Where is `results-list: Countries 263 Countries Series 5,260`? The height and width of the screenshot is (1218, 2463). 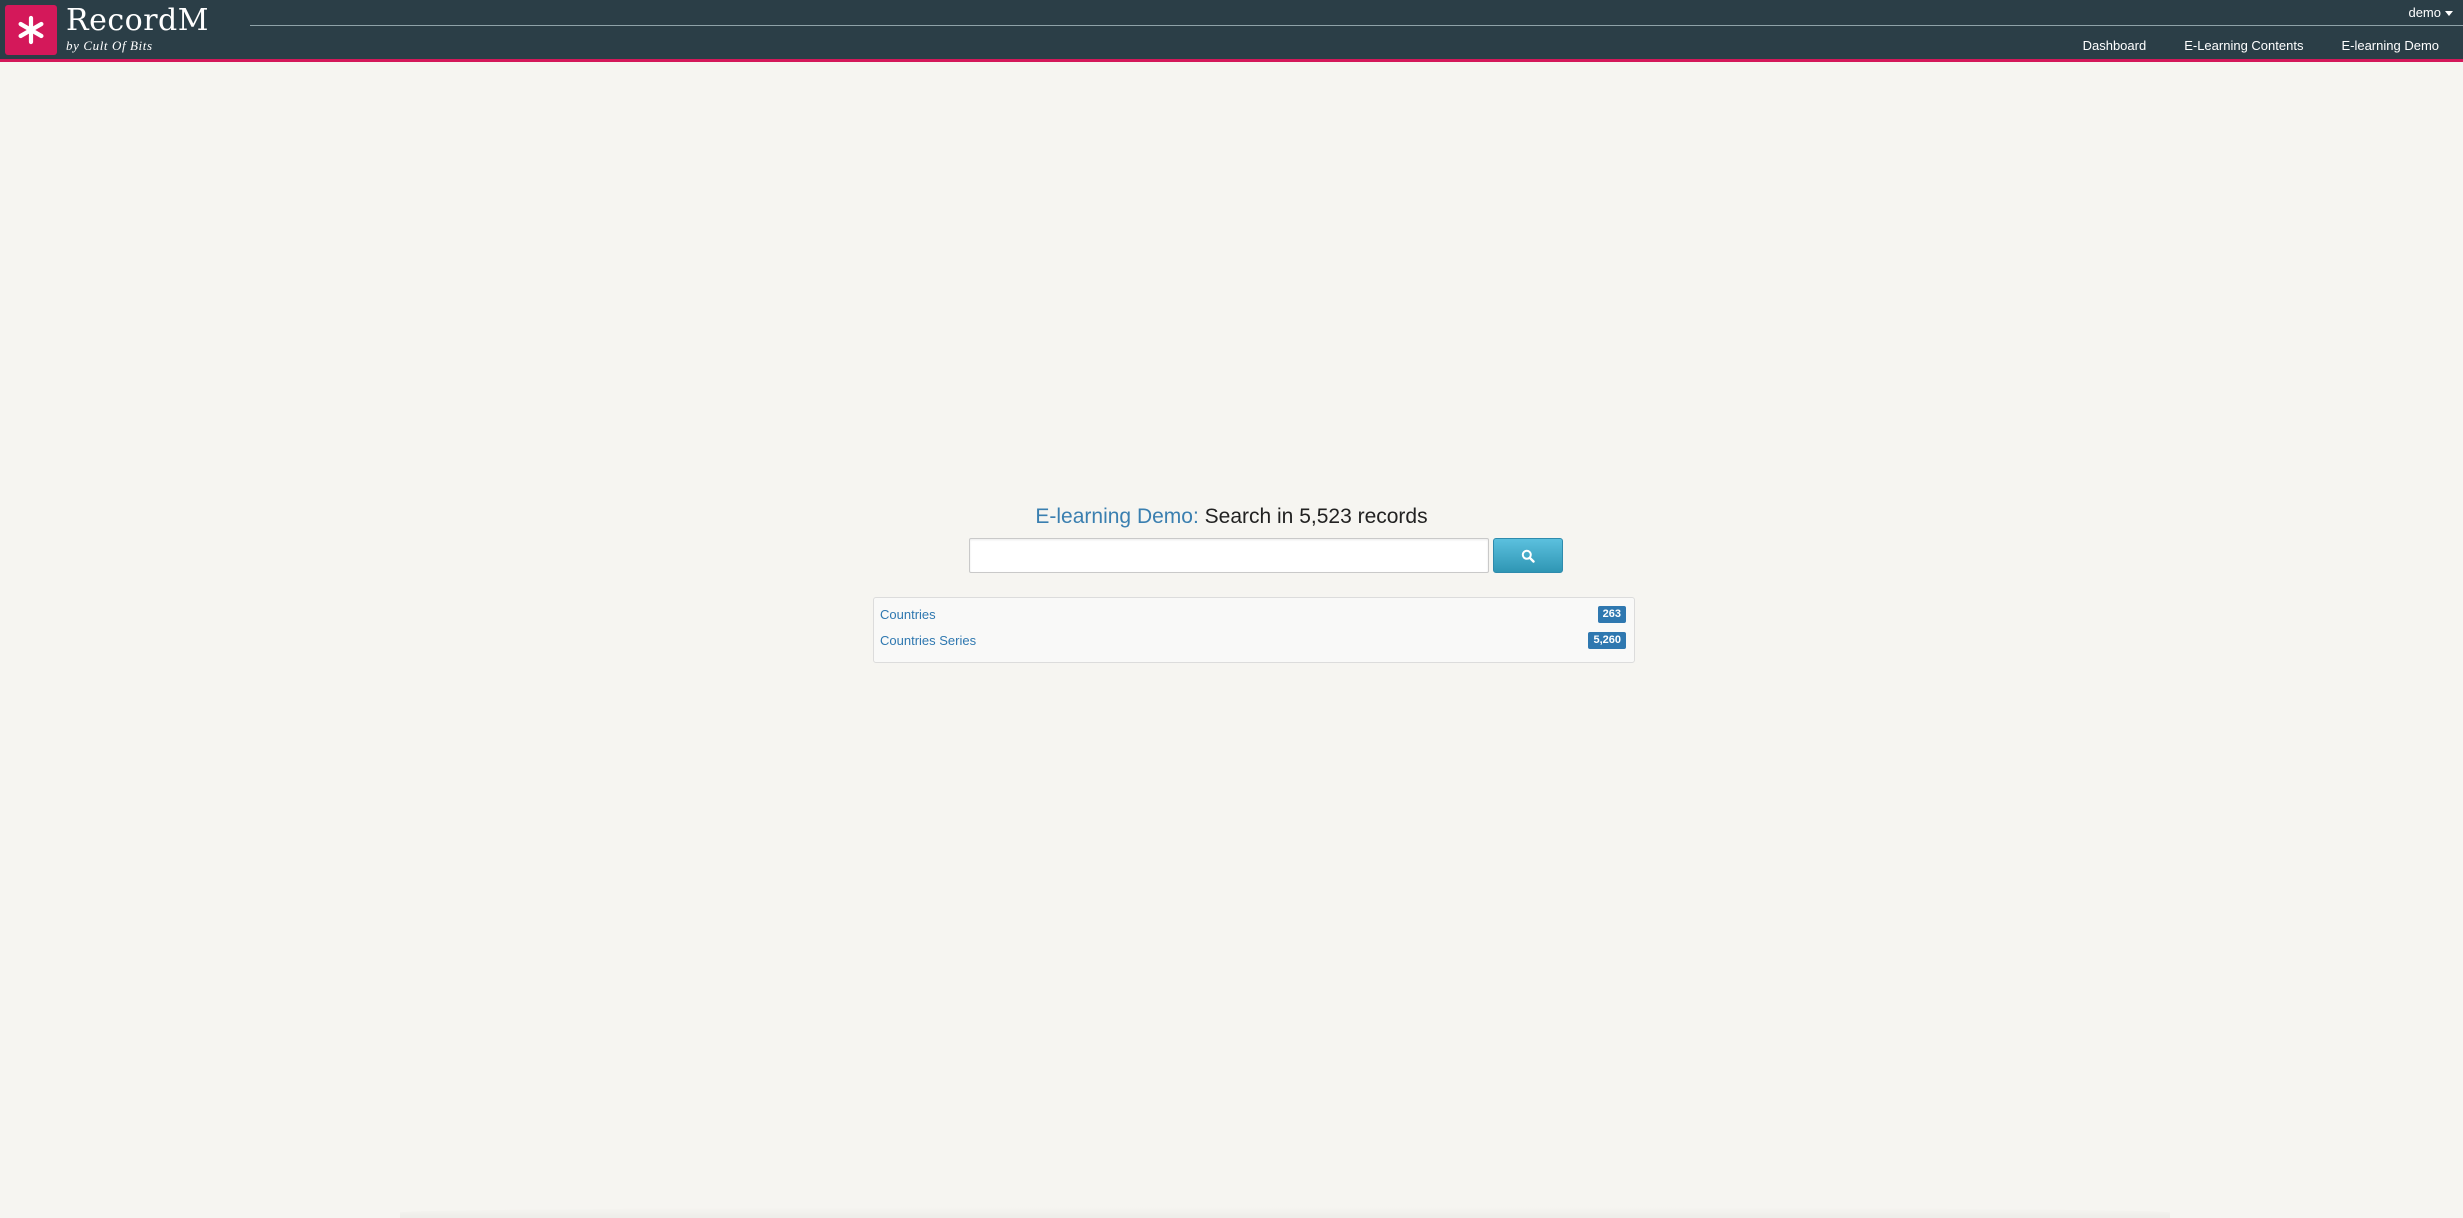 results-list: Countries 263 Countries Series 5,260 is located at coordinates (1254, 630).